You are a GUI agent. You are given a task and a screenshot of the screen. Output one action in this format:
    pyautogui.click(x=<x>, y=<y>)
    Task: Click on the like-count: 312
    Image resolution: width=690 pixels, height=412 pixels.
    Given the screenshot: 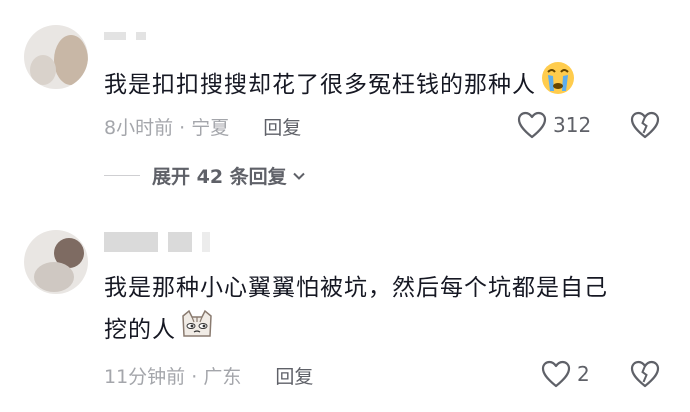 What is the action you would take?
    pyautogui.click(x=572, y=125)
    